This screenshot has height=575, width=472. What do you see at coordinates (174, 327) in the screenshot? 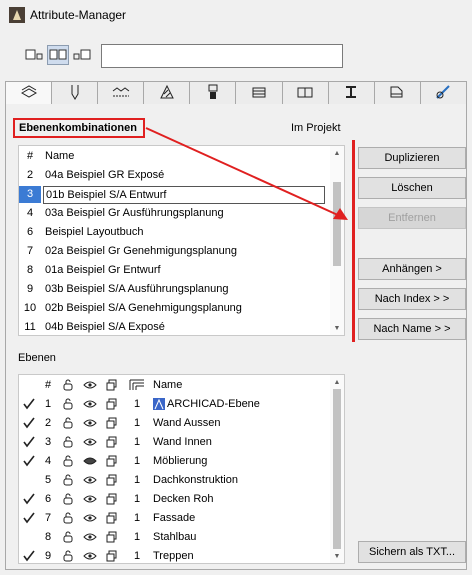
I see `combination-row: 11 04b Beispiel S/A Exposé` at bounding box center [174, 327].